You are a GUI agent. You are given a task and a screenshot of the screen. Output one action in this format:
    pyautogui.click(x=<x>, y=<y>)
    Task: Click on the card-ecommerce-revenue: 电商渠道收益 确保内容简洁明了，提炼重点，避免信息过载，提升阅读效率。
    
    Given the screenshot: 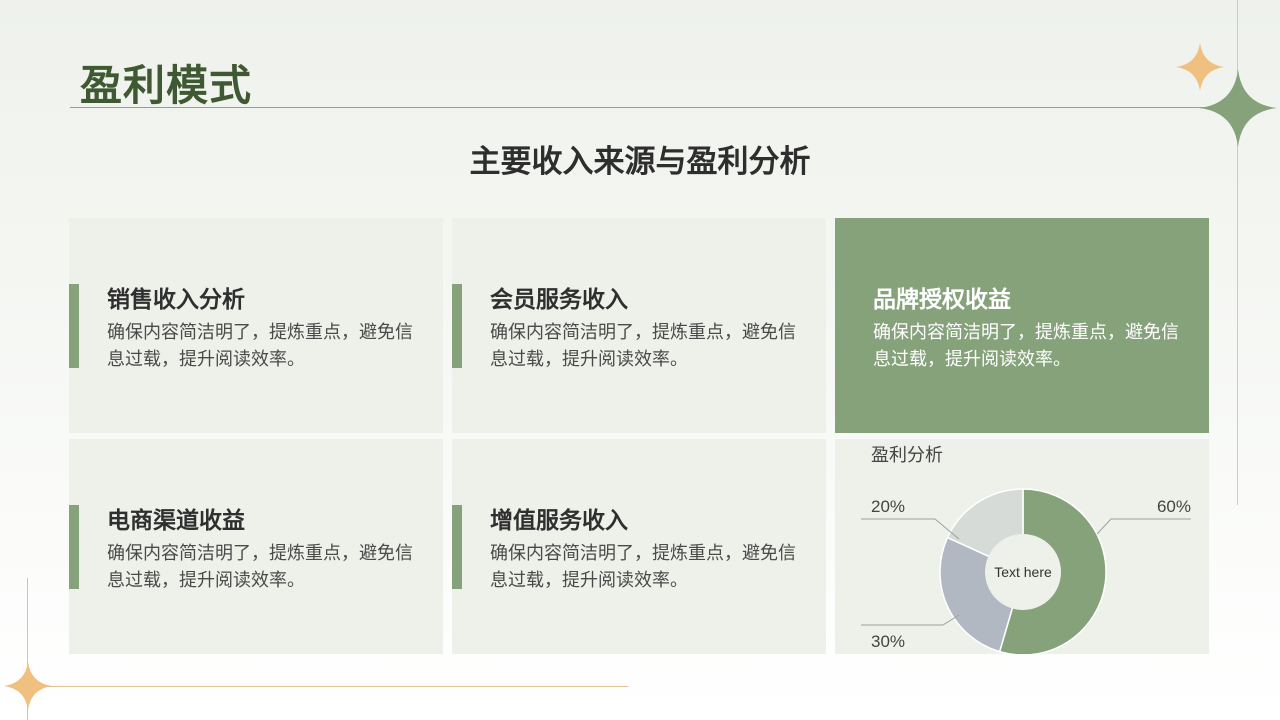 What is the action you would take?
    pyautogui.click(x=256, y=546)
    